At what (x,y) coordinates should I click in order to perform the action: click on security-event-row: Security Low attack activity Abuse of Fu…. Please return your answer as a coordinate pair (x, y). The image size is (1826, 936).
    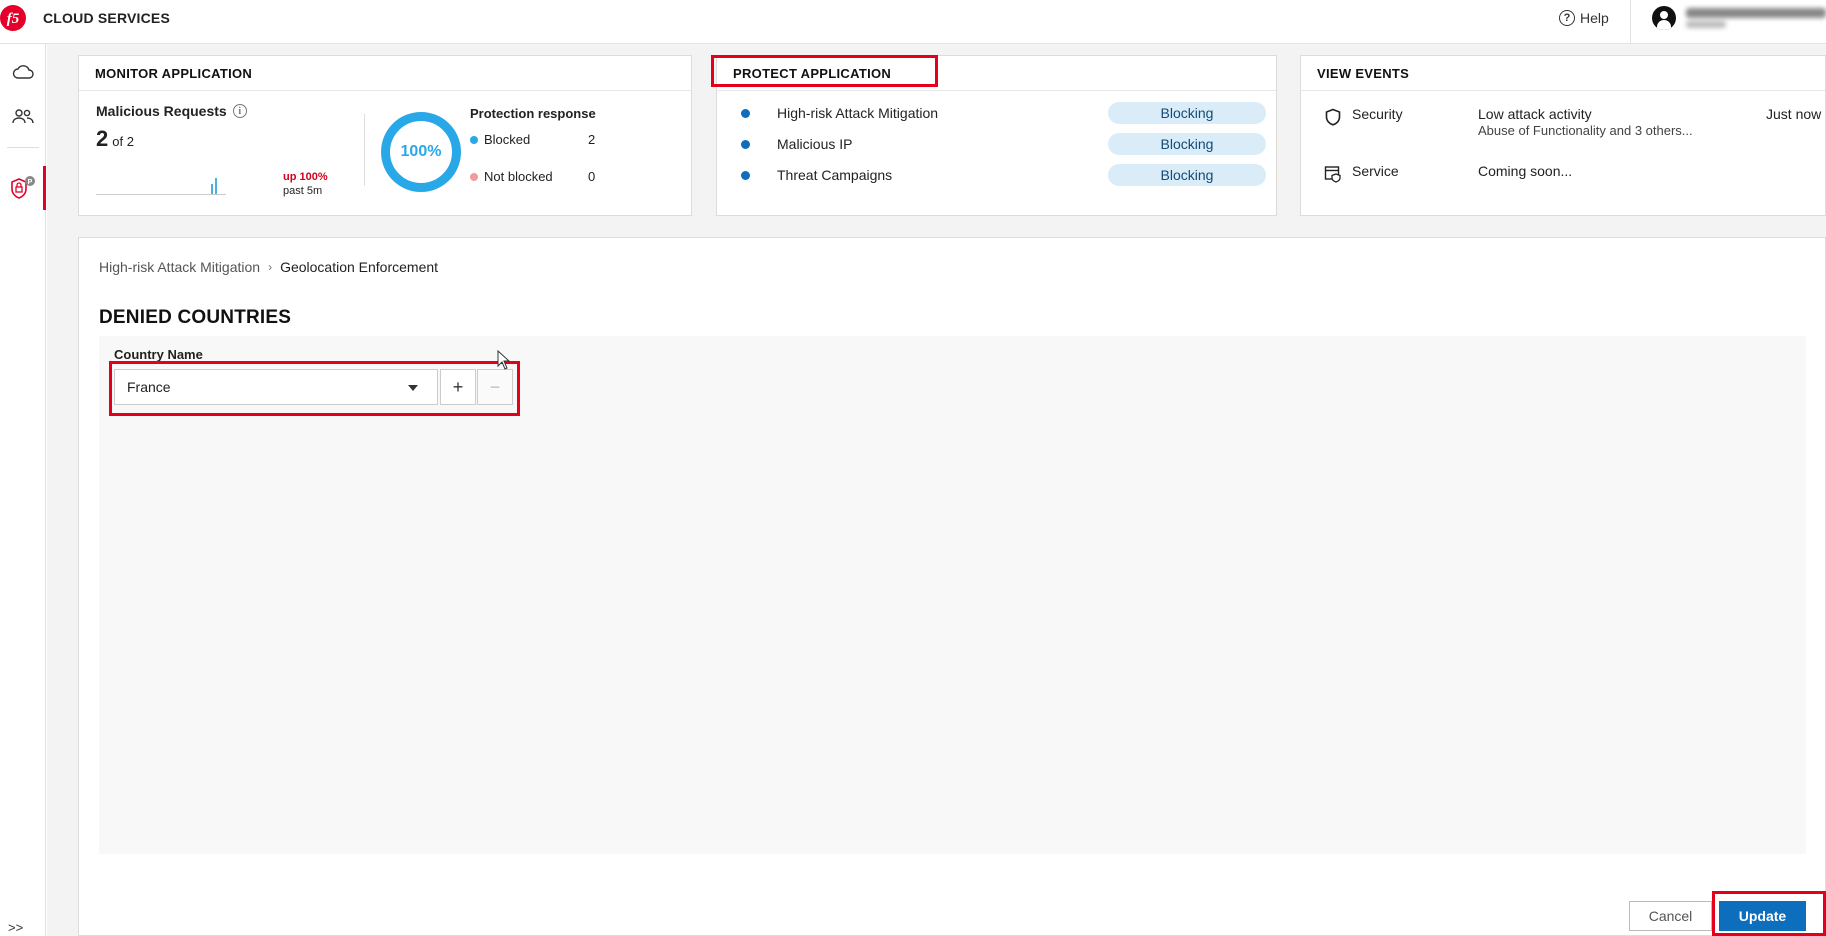
    Looking at the image, I should click on (1572, 126).